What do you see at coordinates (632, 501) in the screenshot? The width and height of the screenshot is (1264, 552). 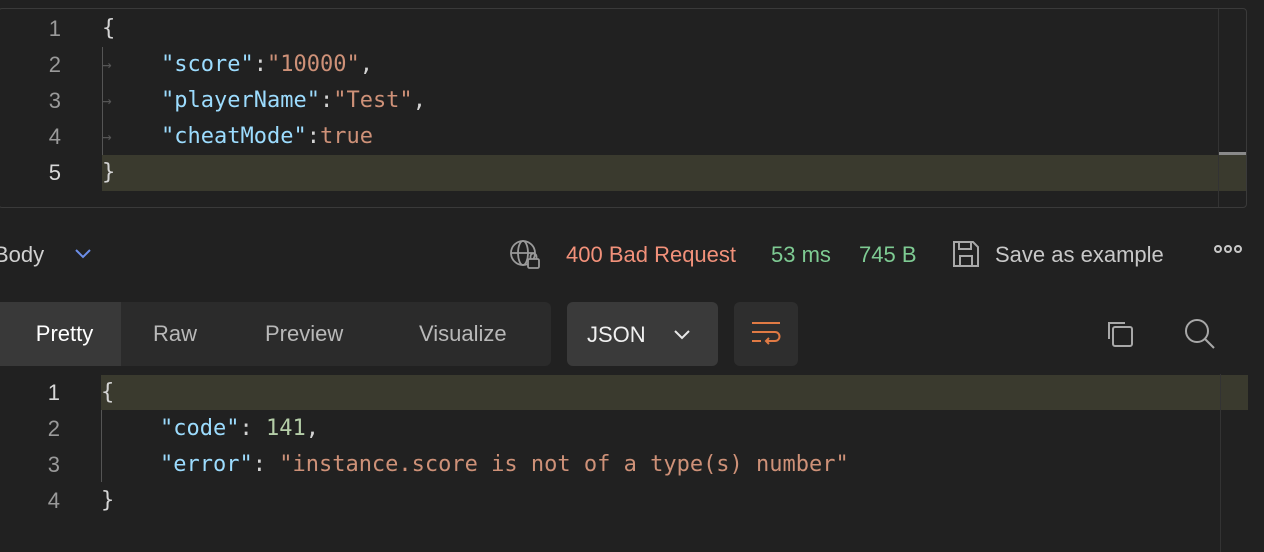 I see `editor-line: 4 }` at bounding box center [632, 501].